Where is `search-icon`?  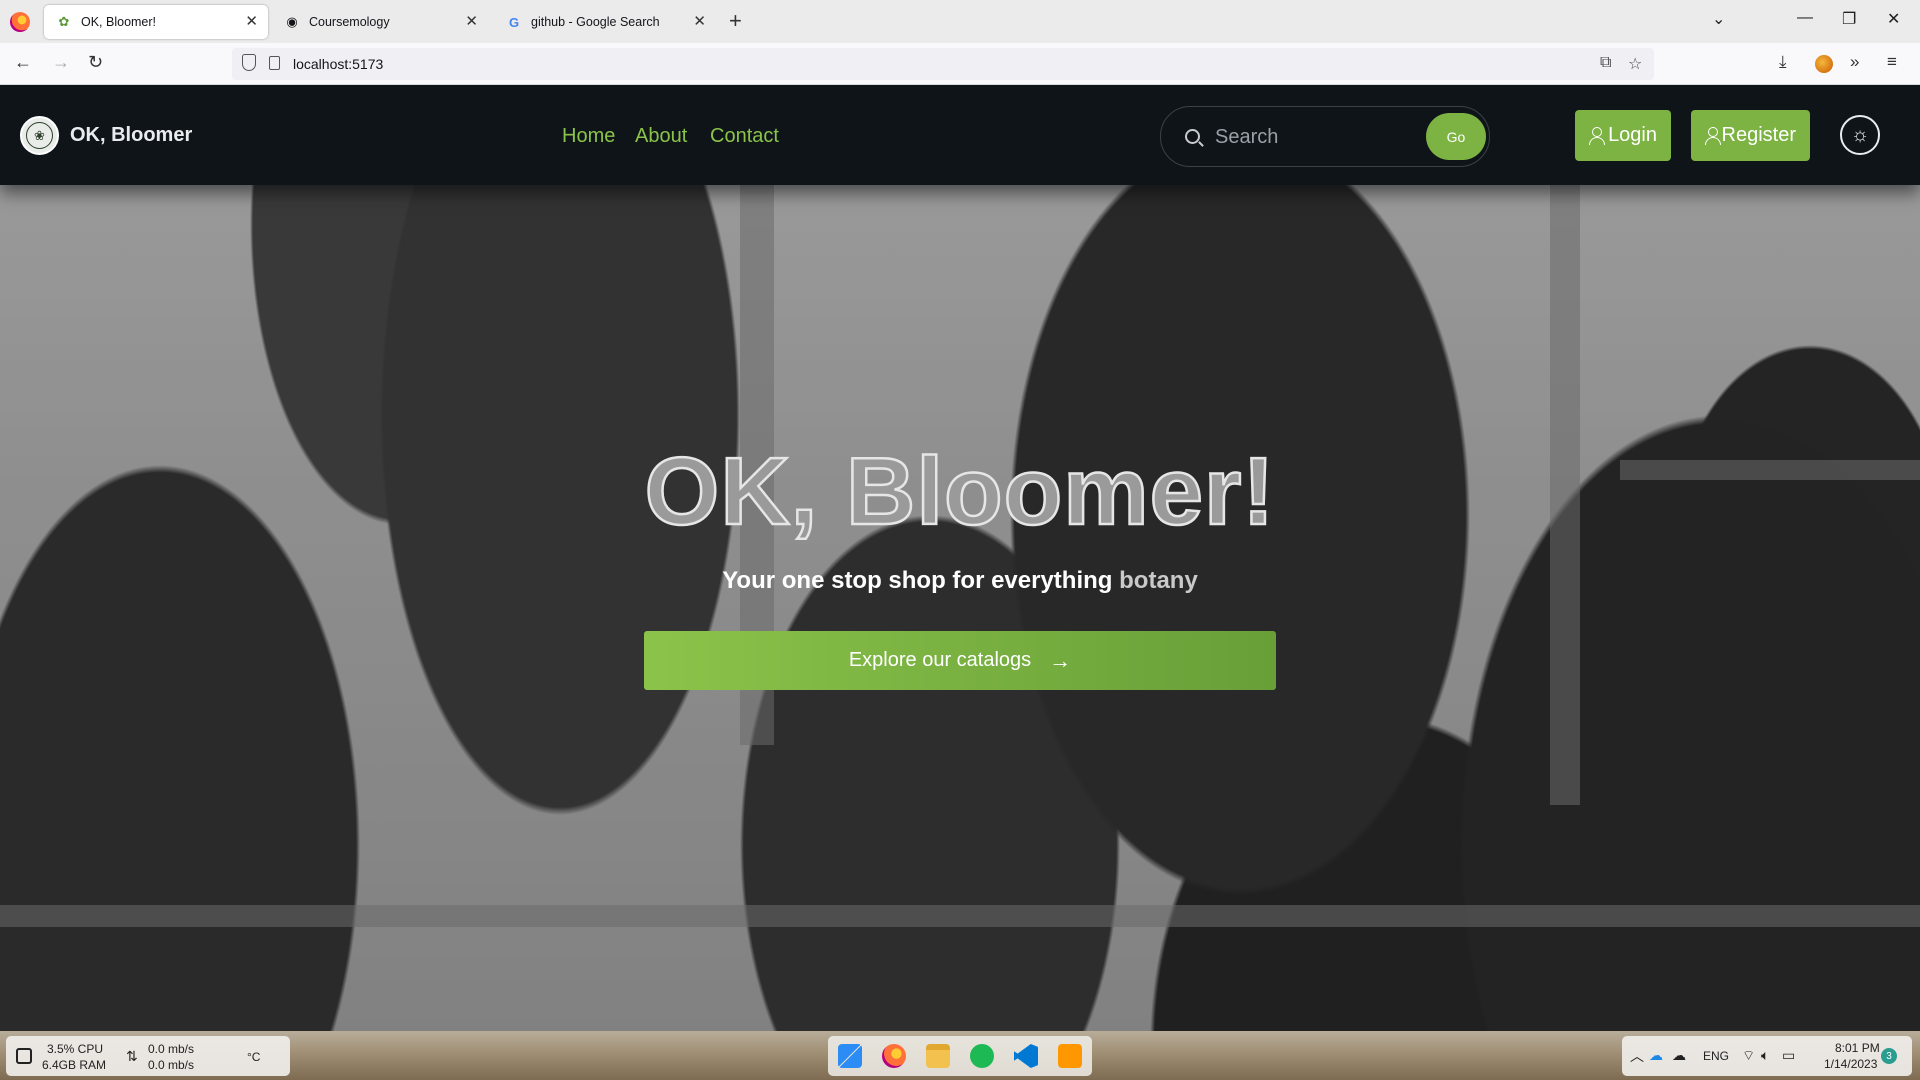 search-icon is located at coordinates (1192, 136).